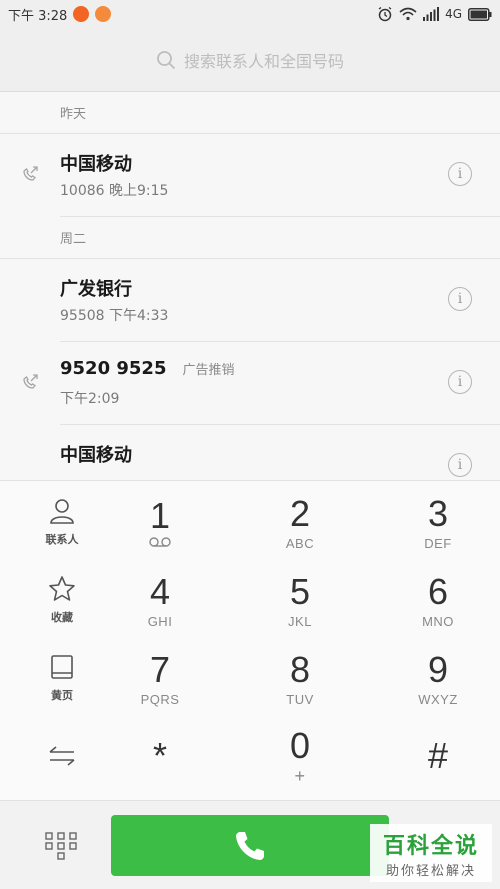 The image size is (500, 889). I want to click on status-right: 4G, so click(434, 14).